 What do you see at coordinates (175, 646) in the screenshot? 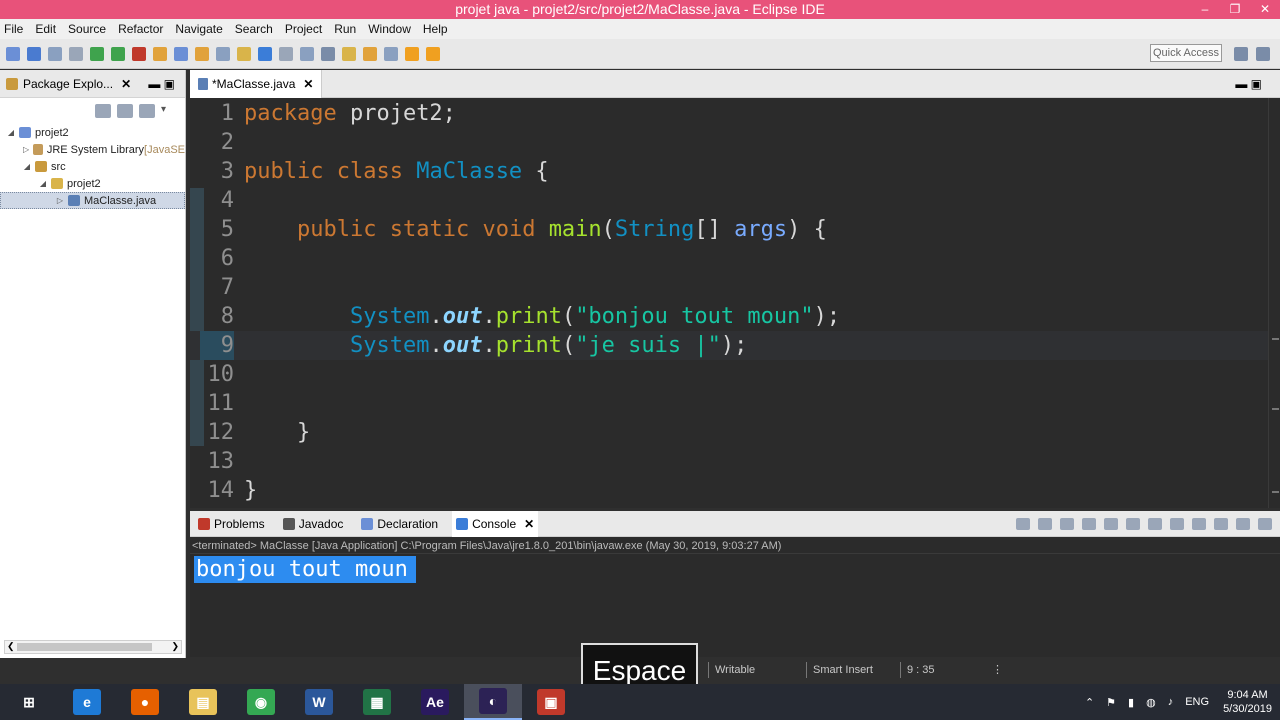
I see `scroll-right-icon: ❯` at bounding box center [175, 646].